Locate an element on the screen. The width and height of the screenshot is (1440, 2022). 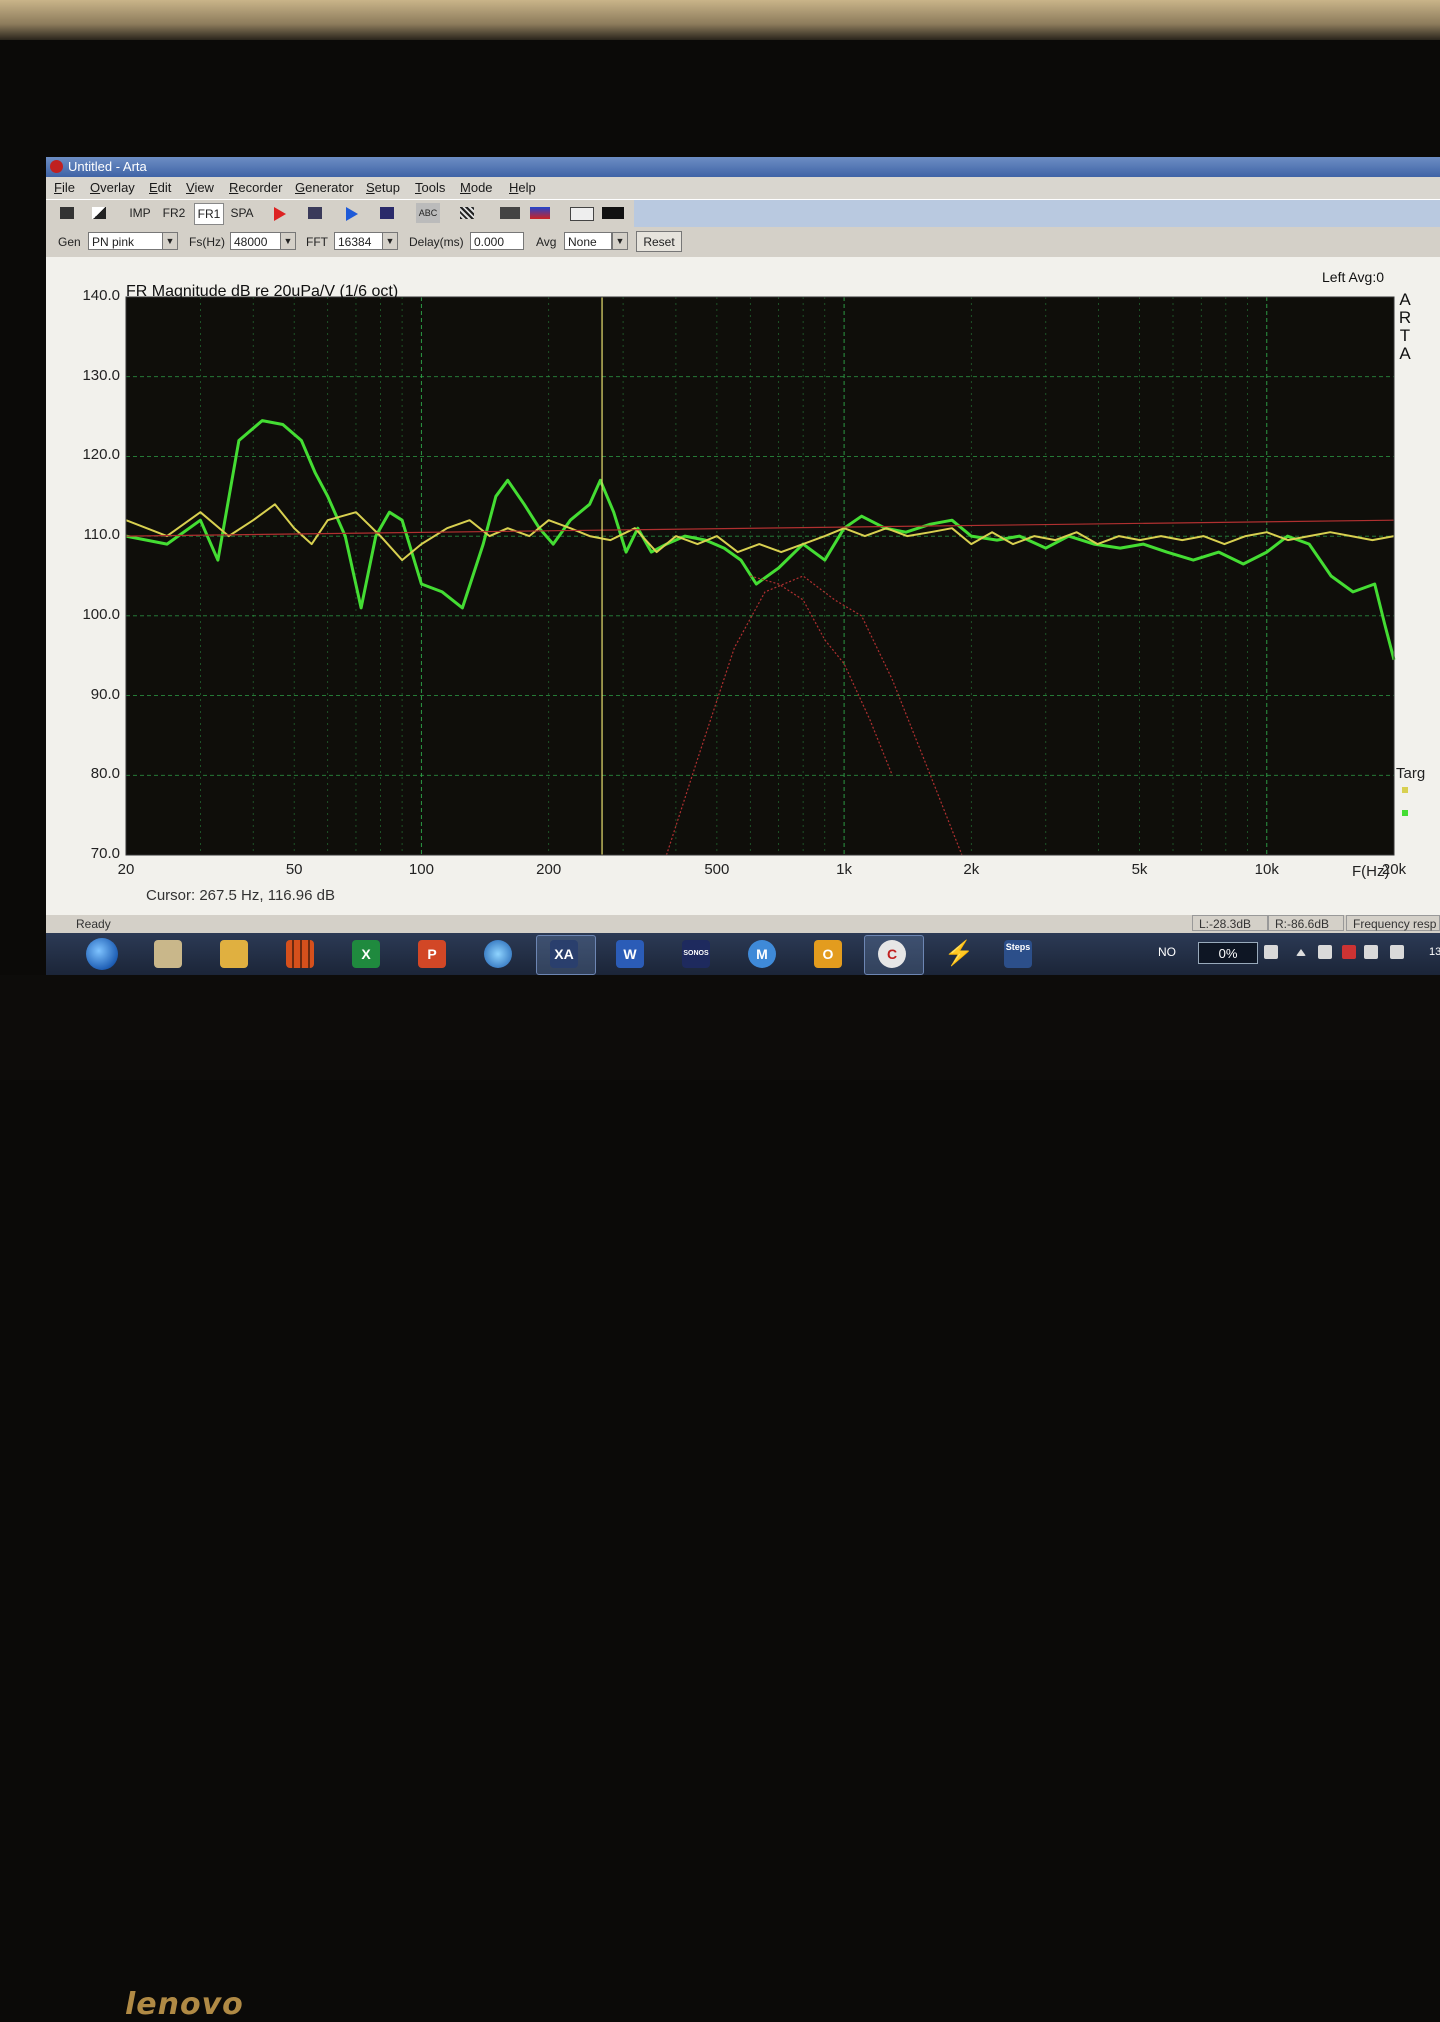
gen-label: Gen is located at coordinates (69, 242).